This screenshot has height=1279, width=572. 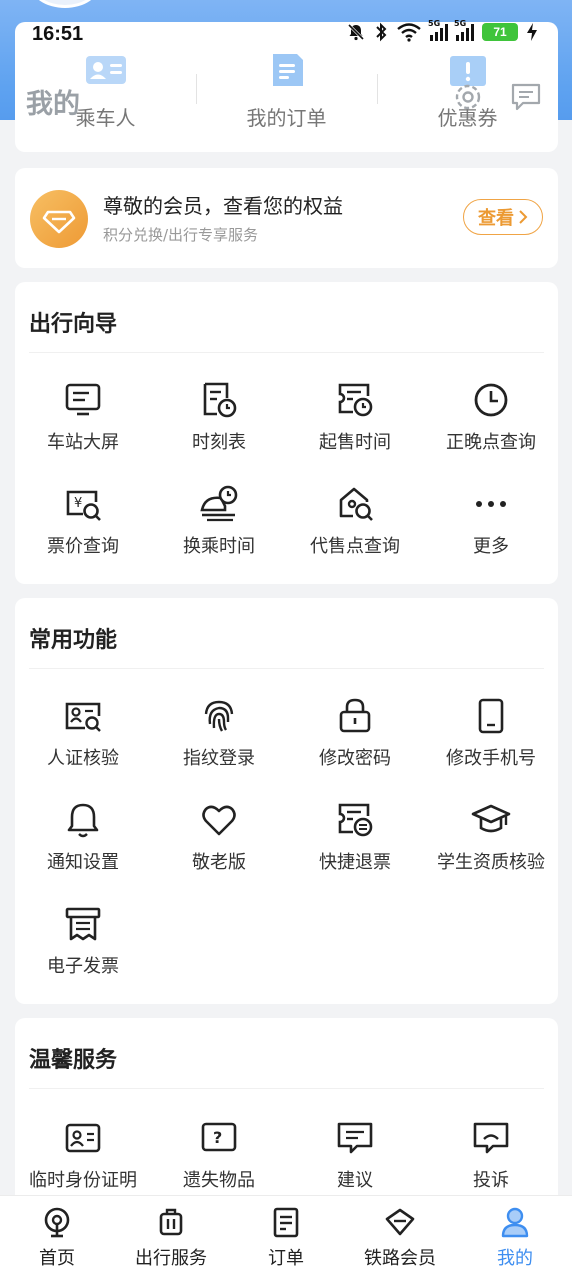 I want to click on section-title: 温馨服务, so click(x=73, y=1060).